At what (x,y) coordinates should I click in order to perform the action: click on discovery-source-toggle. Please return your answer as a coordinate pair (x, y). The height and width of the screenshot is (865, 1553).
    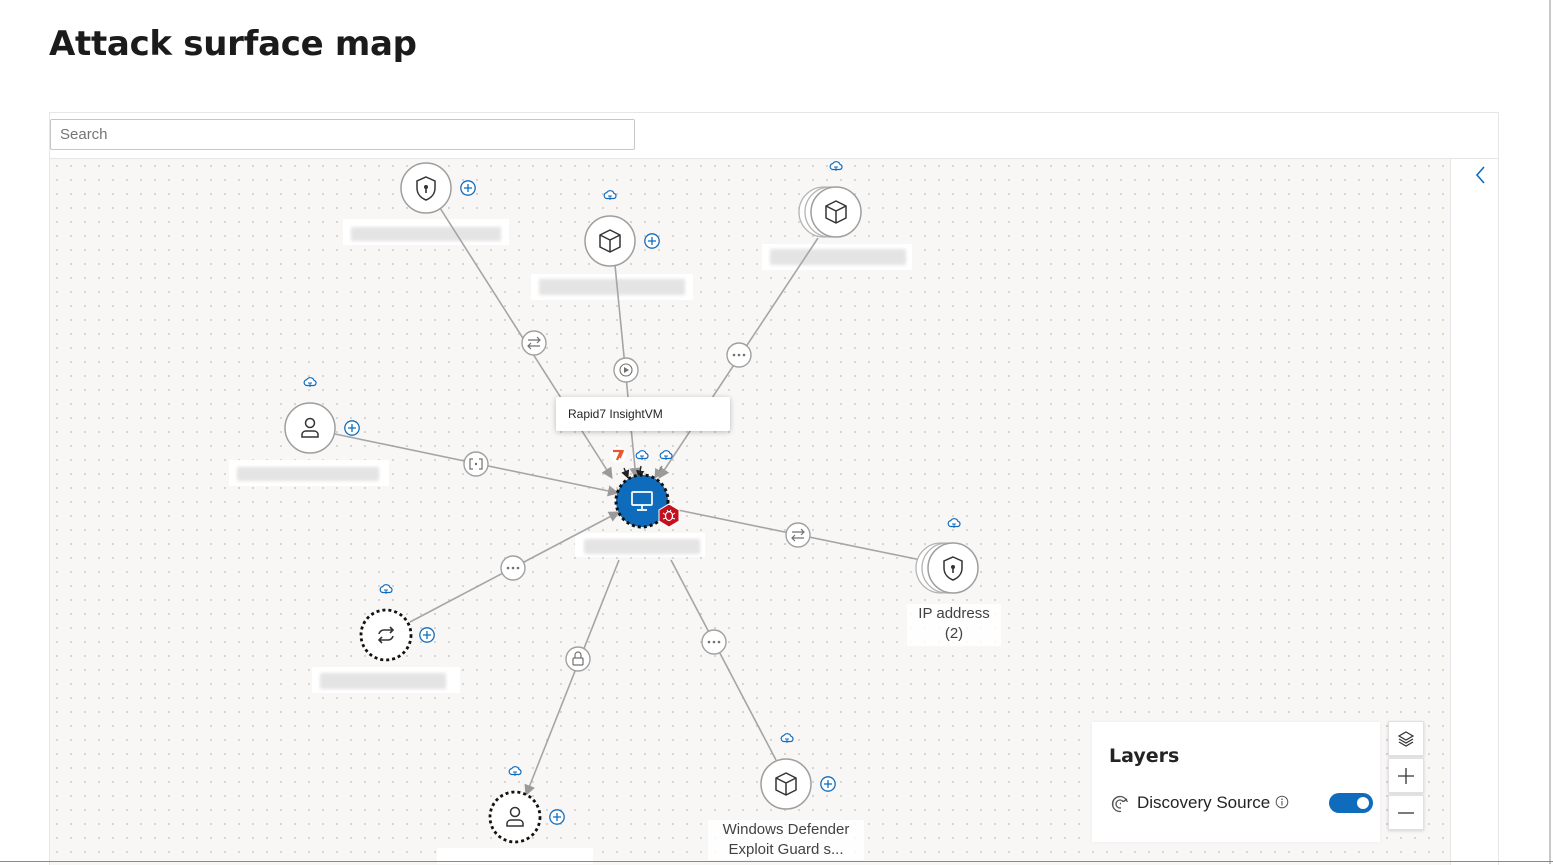
    Looking at the image, I should click on (1351, 803).